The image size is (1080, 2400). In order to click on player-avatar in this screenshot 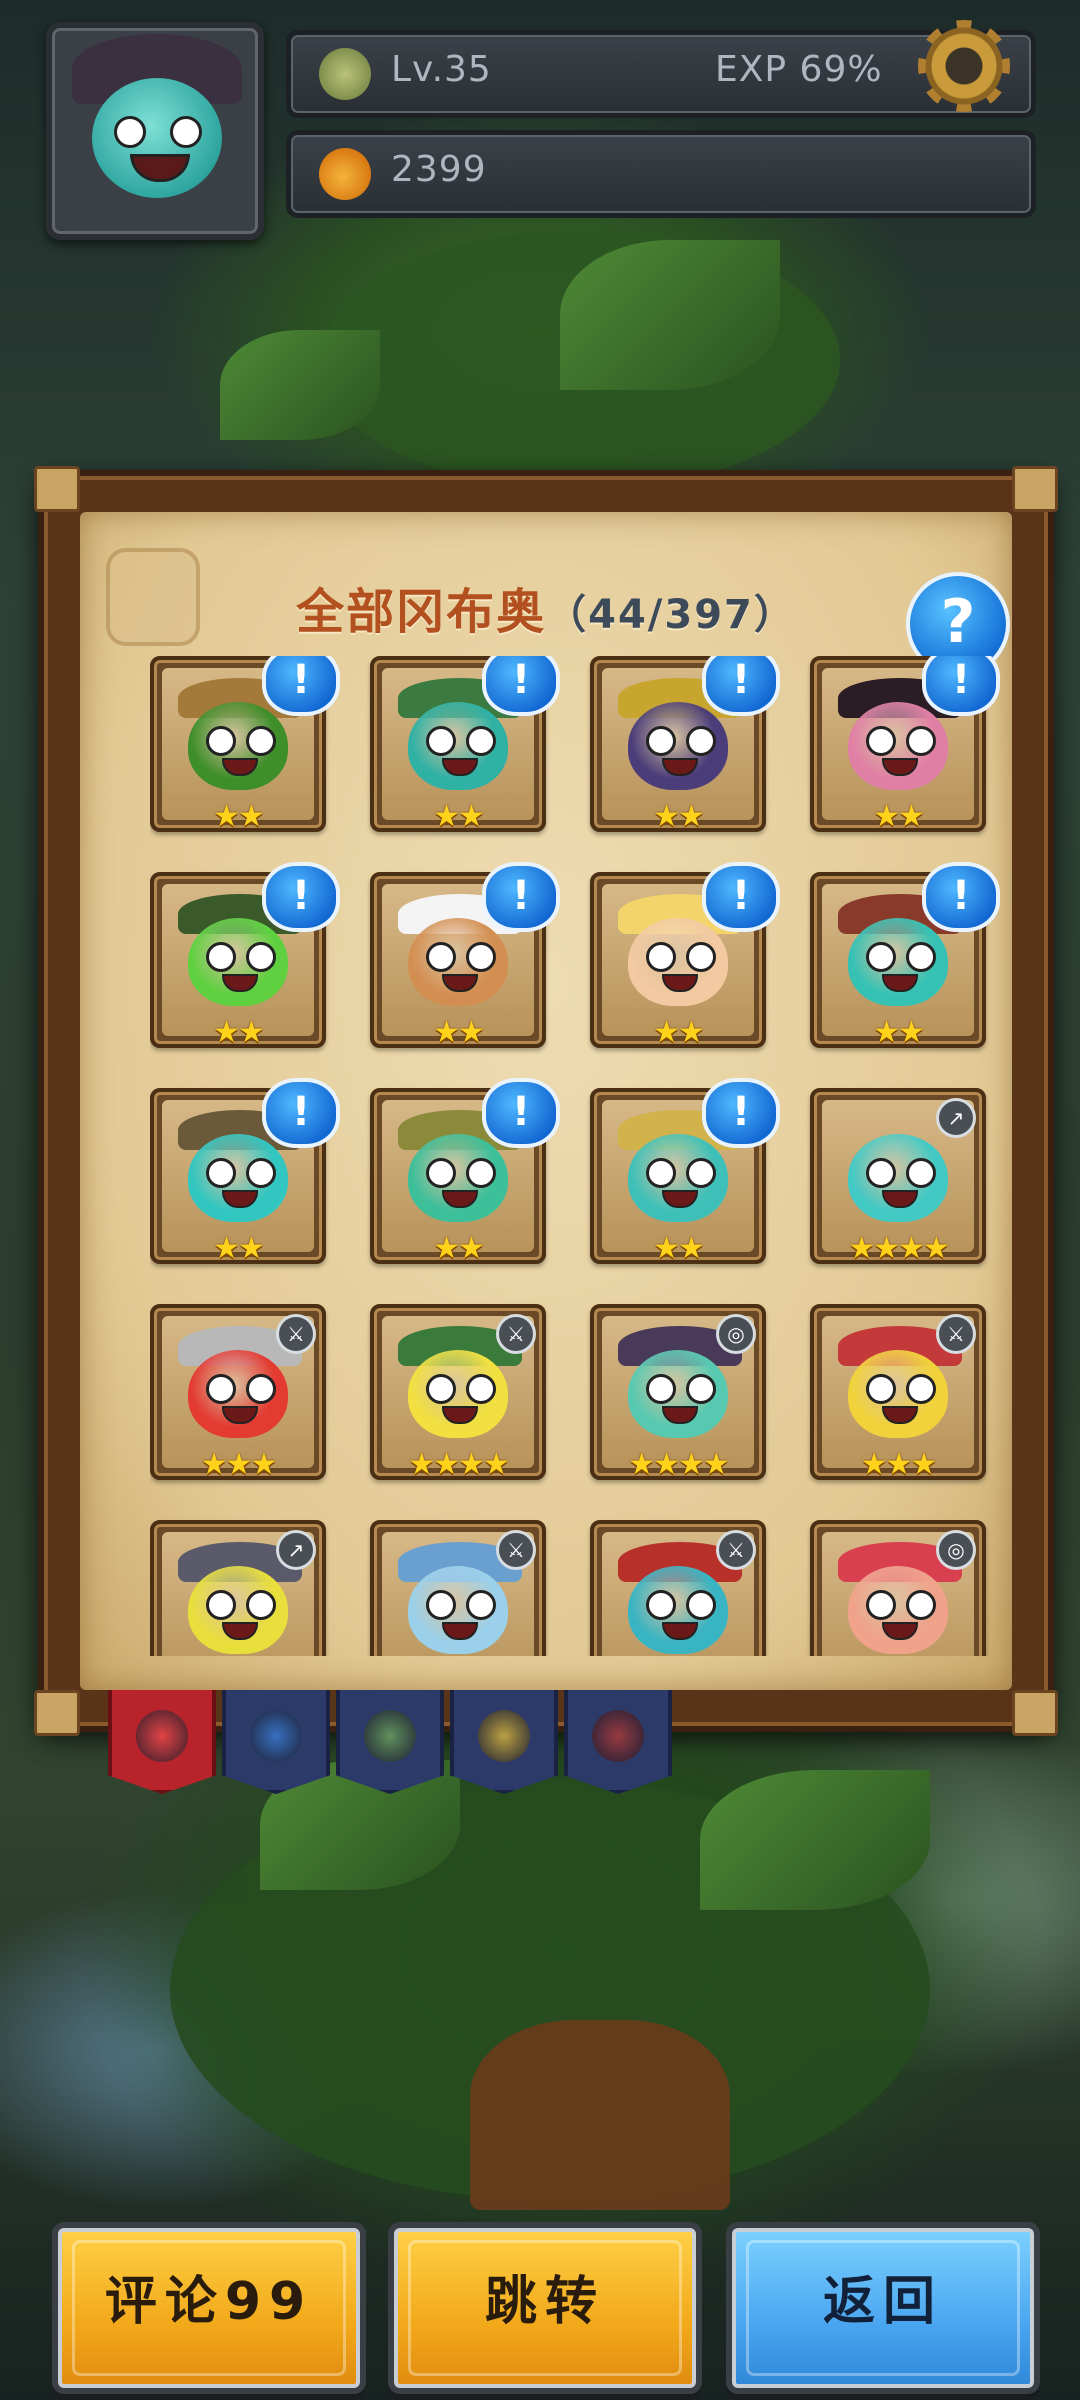, I will do `click(155, 131)`.